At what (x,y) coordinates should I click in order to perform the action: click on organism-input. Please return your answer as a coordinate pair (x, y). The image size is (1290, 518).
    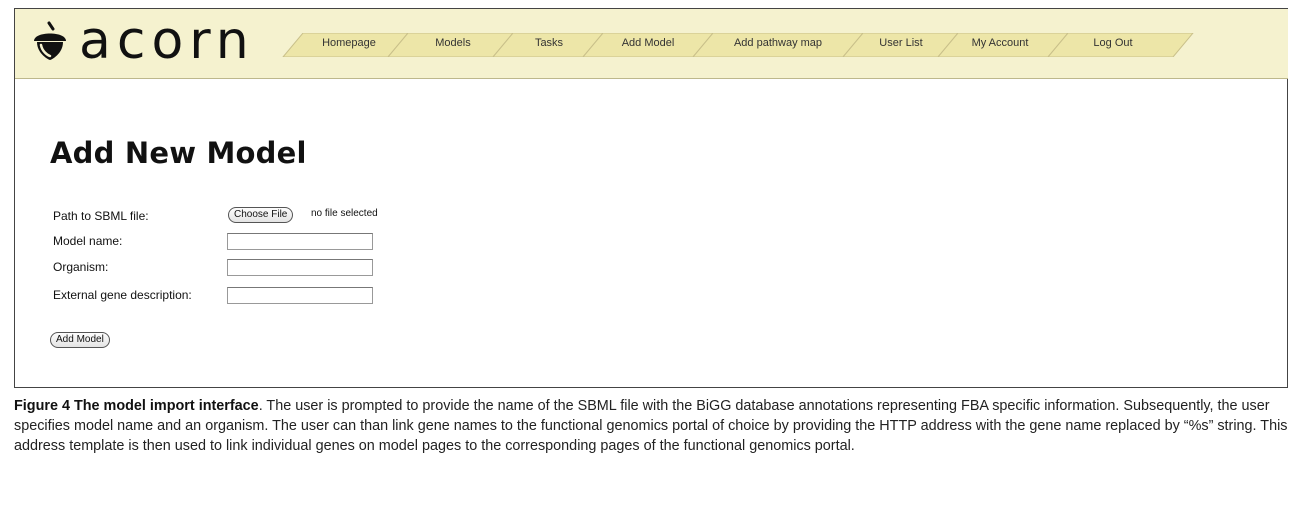
    Looking at the image, I should click on (300, 267).